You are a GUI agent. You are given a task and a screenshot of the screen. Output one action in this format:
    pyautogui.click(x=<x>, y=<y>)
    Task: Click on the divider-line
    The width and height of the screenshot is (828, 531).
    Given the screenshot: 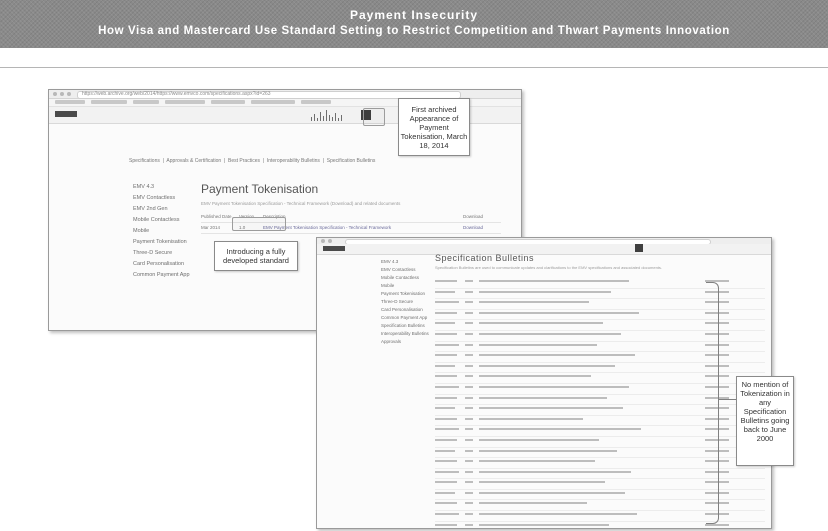 What is the action you would take?
    pyautogui.click(x=414, y=67)
    